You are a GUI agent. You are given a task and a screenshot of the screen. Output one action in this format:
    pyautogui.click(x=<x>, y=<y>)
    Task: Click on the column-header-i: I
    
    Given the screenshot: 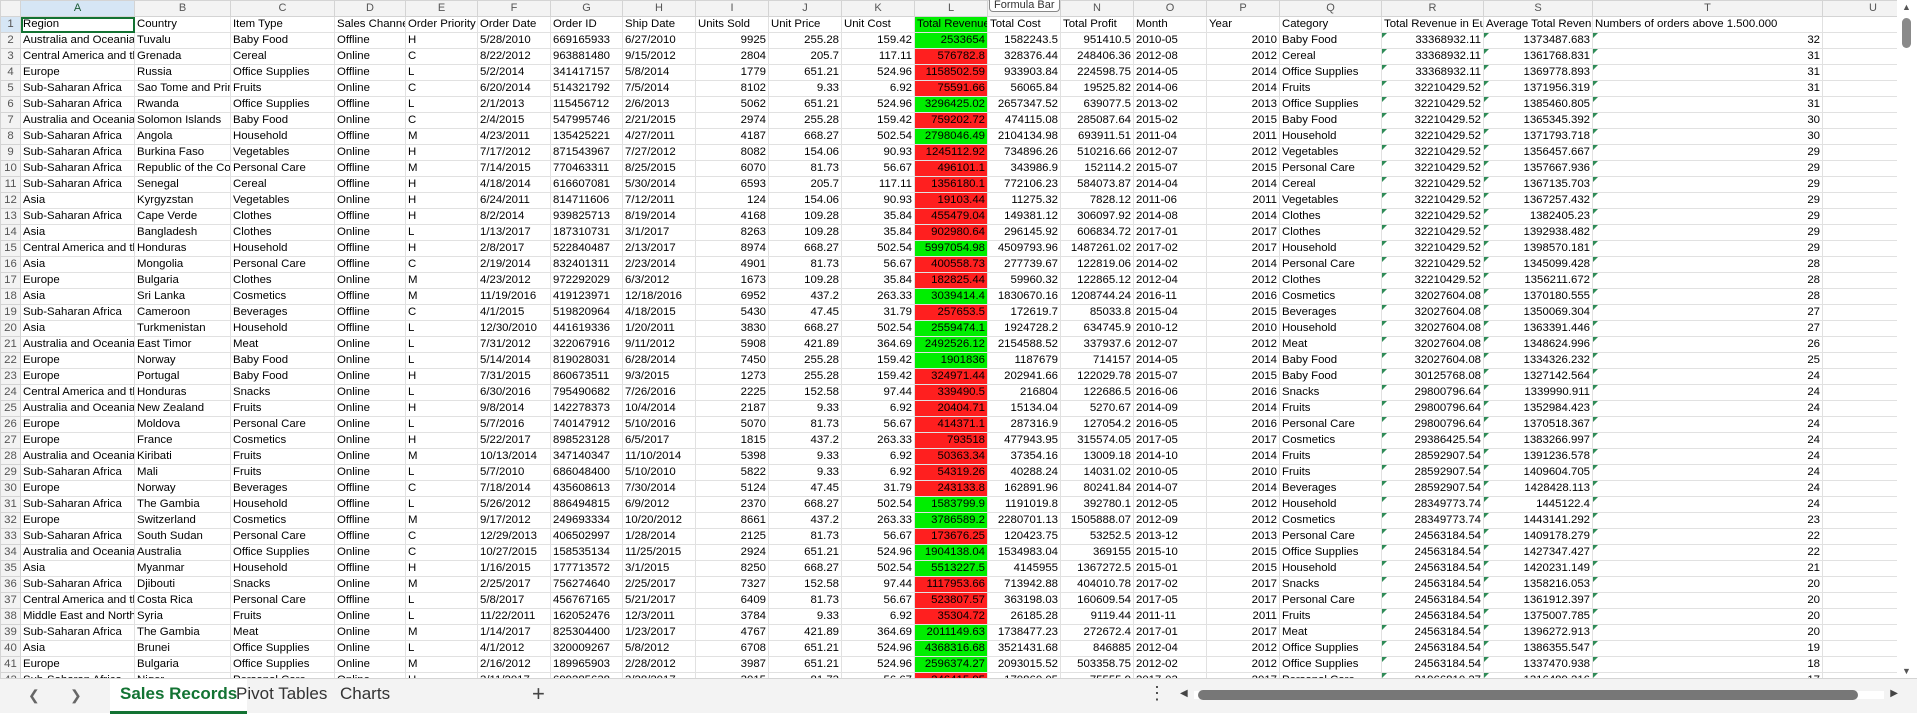 What is the action you would take?
    pyautogui.click(x=732, y=9)
    